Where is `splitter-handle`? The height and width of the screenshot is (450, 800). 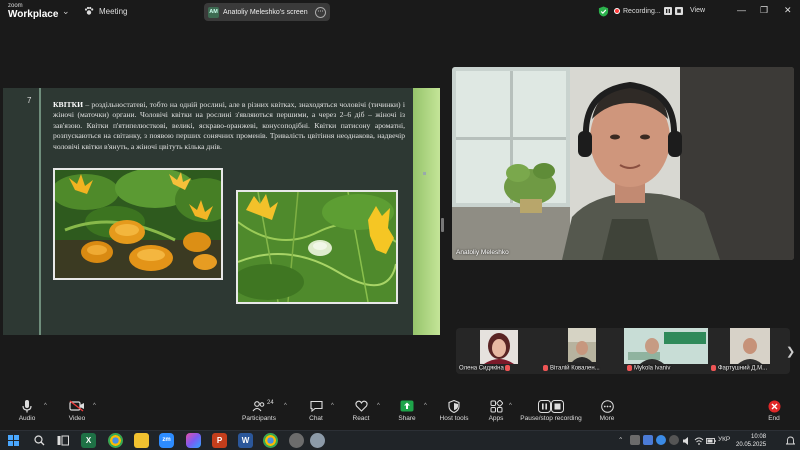 splitter-handle is located at coordinates (442, 225).